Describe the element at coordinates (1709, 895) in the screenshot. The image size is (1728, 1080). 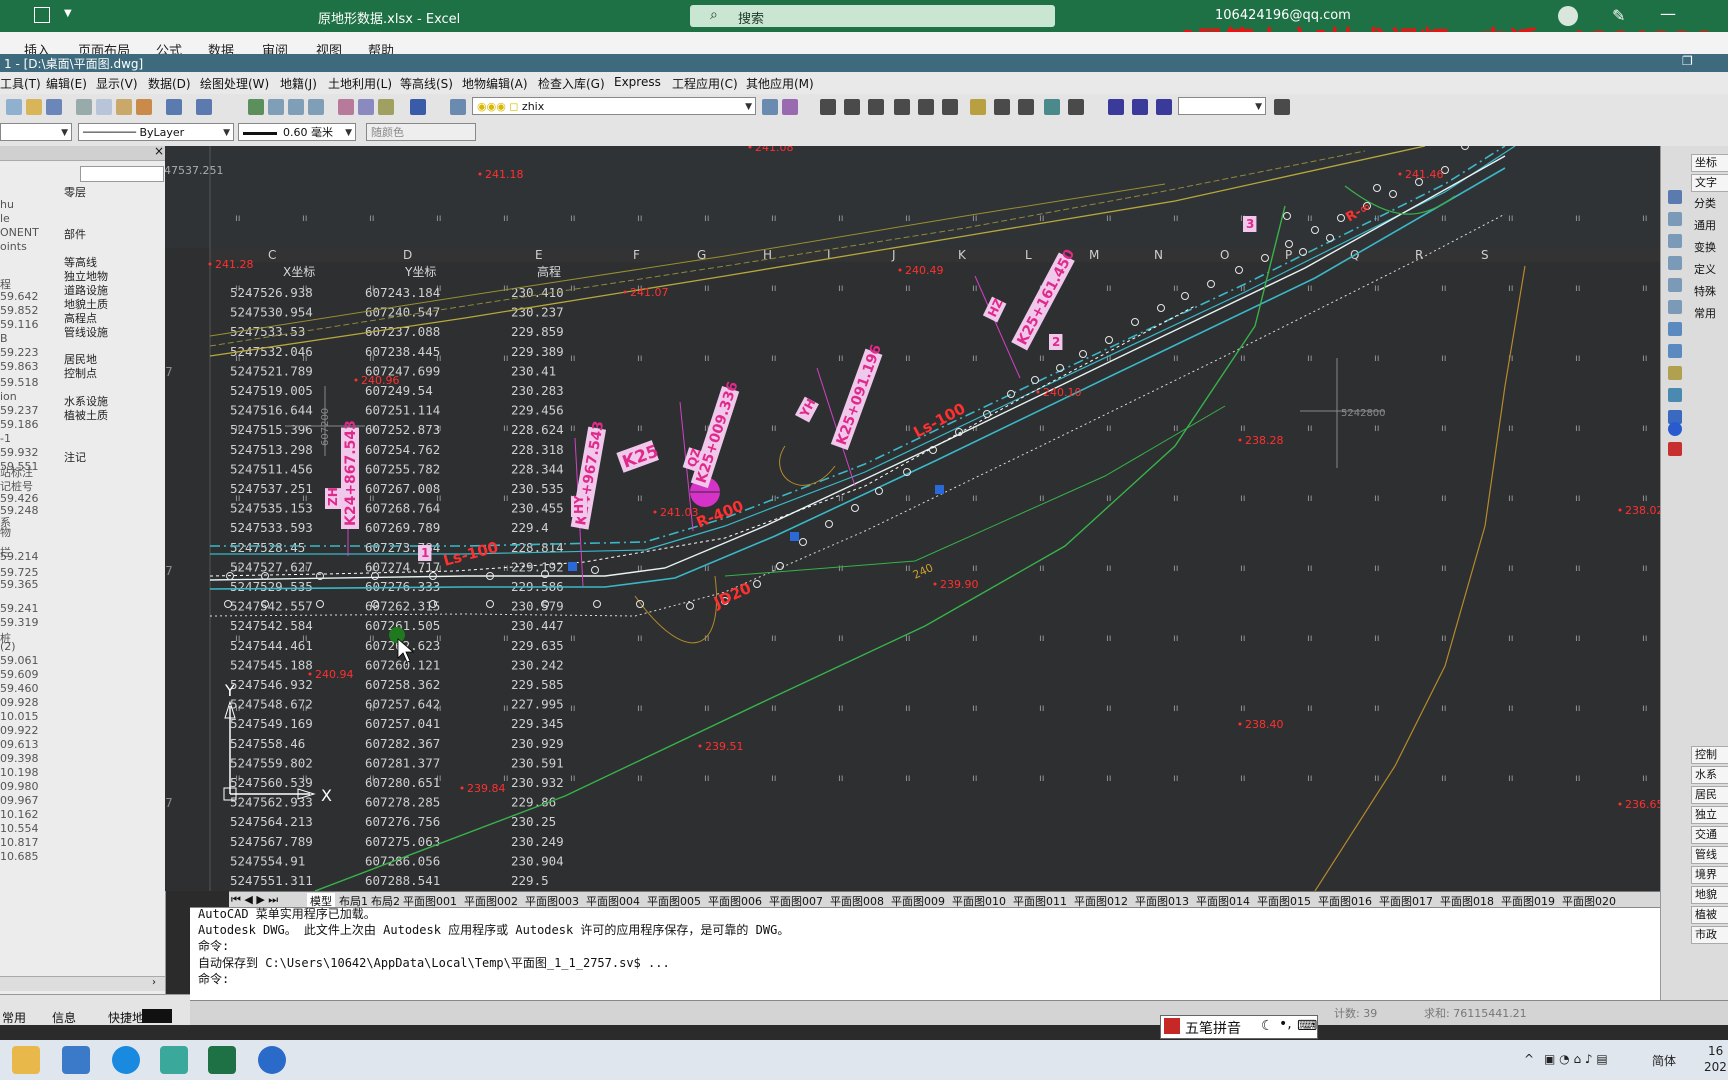
I see `palette-tab: 地貌` at that location.